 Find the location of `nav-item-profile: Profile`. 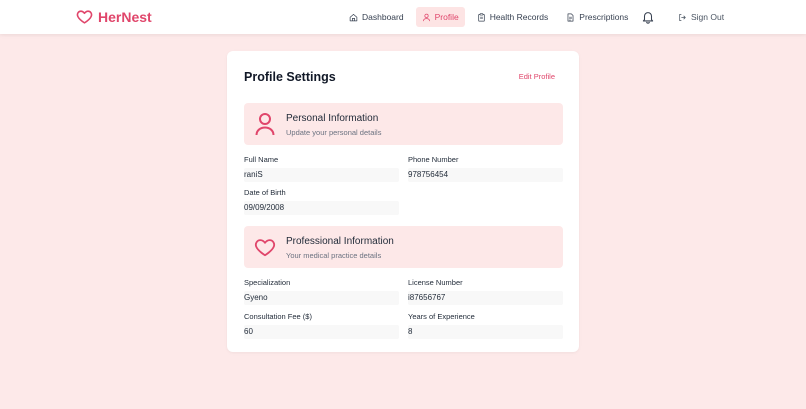

nav-item-profile: Profile is located at coordinates (440, 17).